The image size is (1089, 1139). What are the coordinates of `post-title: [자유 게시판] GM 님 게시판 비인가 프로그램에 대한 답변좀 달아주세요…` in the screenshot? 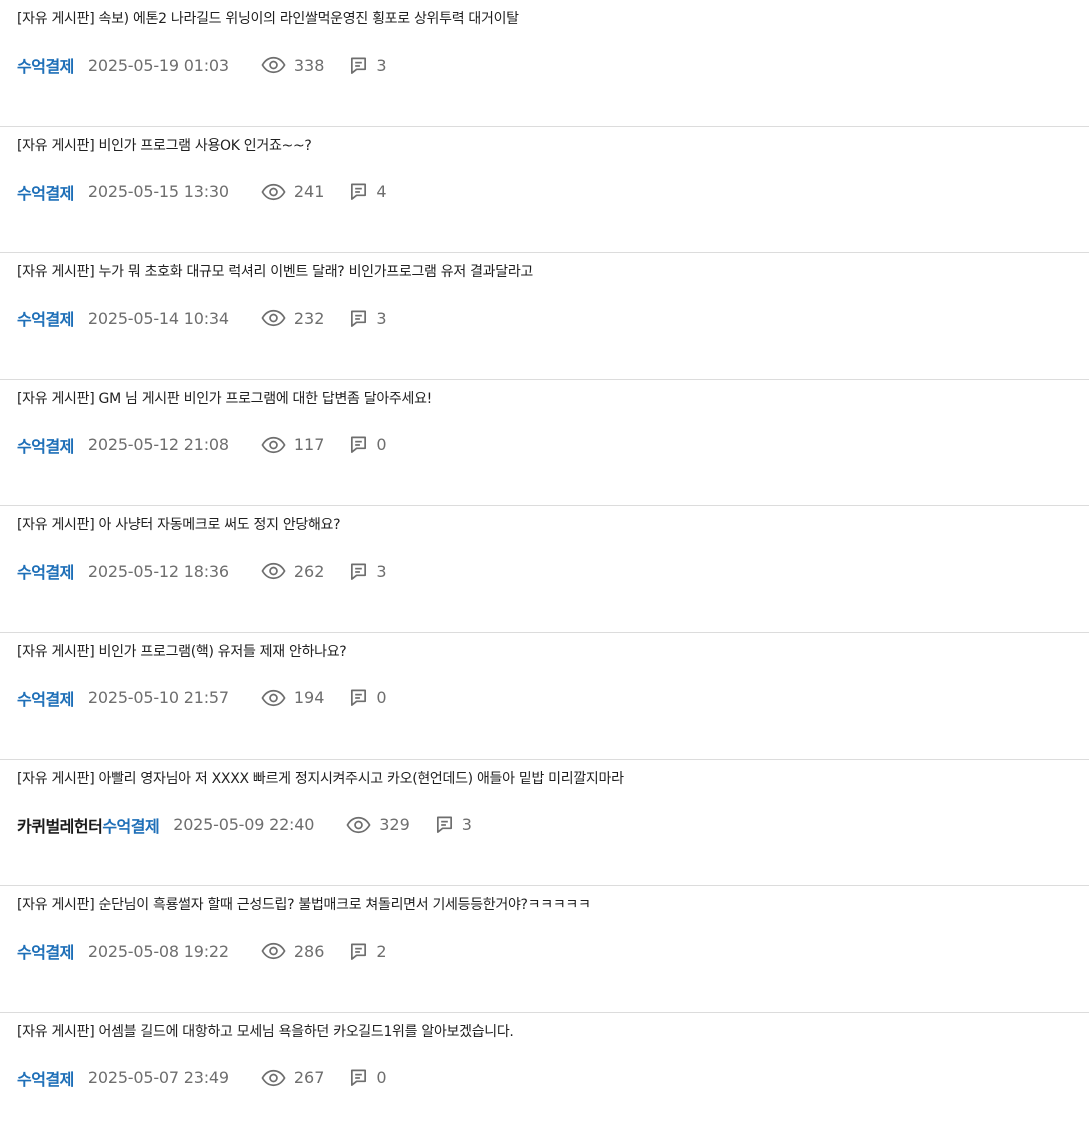 It's located at (553, 399).